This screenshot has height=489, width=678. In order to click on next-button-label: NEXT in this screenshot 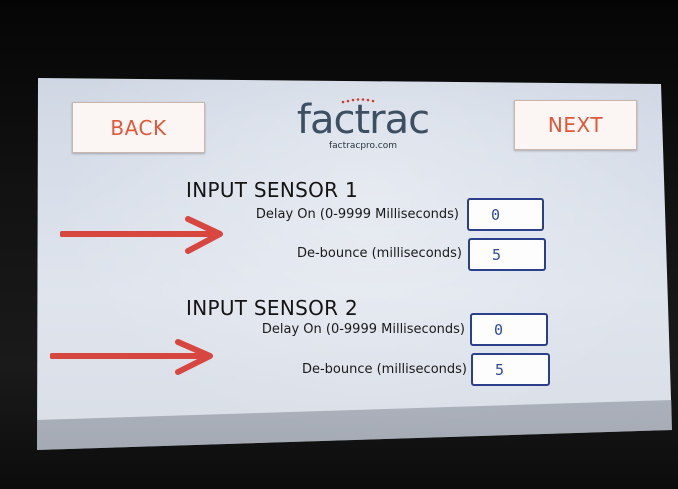, I will do `click(575, 125)`.